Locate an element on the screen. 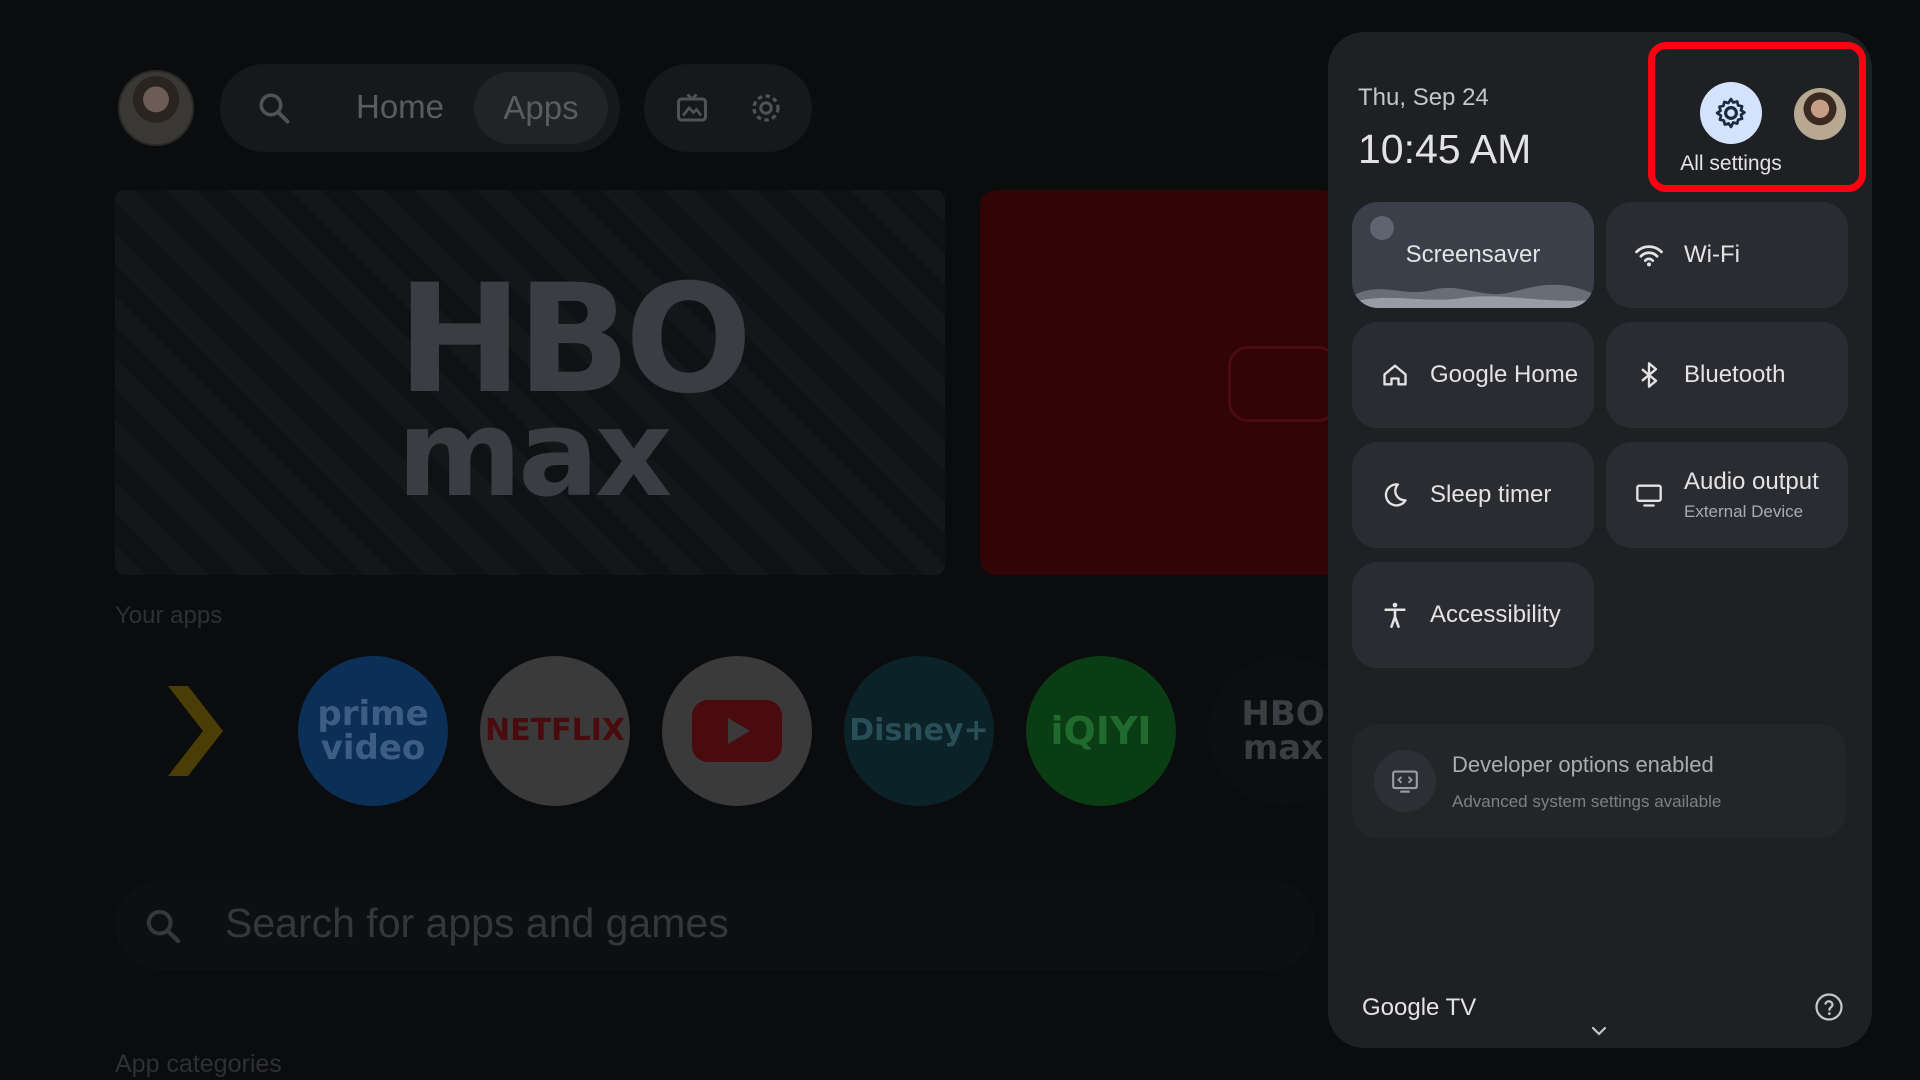 The height and width of the screenshot is (1080, 1920). google-home-label: Google Home is located at coordinates (1504, 374).